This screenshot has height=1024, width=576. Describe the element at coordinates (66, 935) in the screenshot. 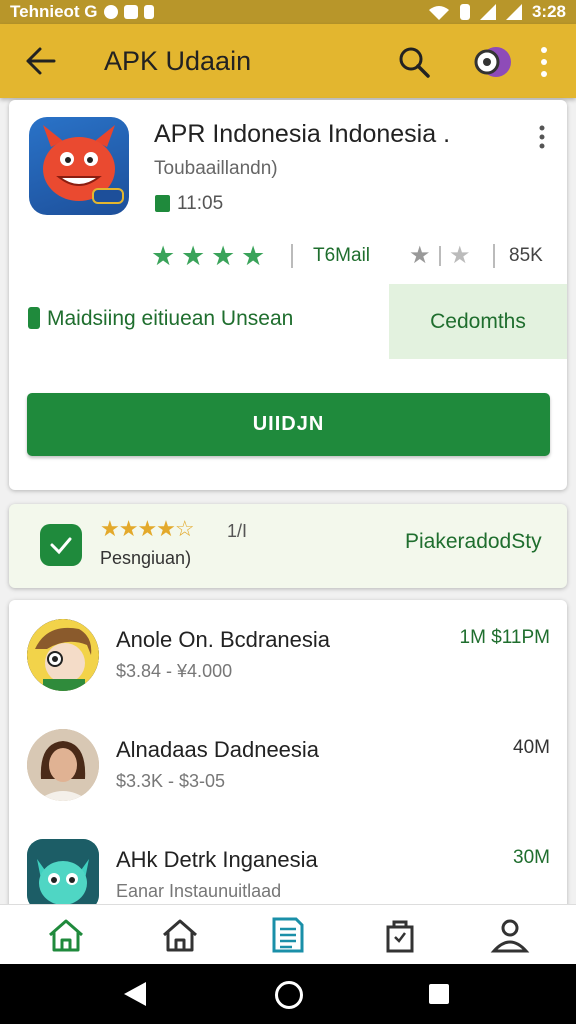

I see `home-icon` at that location.